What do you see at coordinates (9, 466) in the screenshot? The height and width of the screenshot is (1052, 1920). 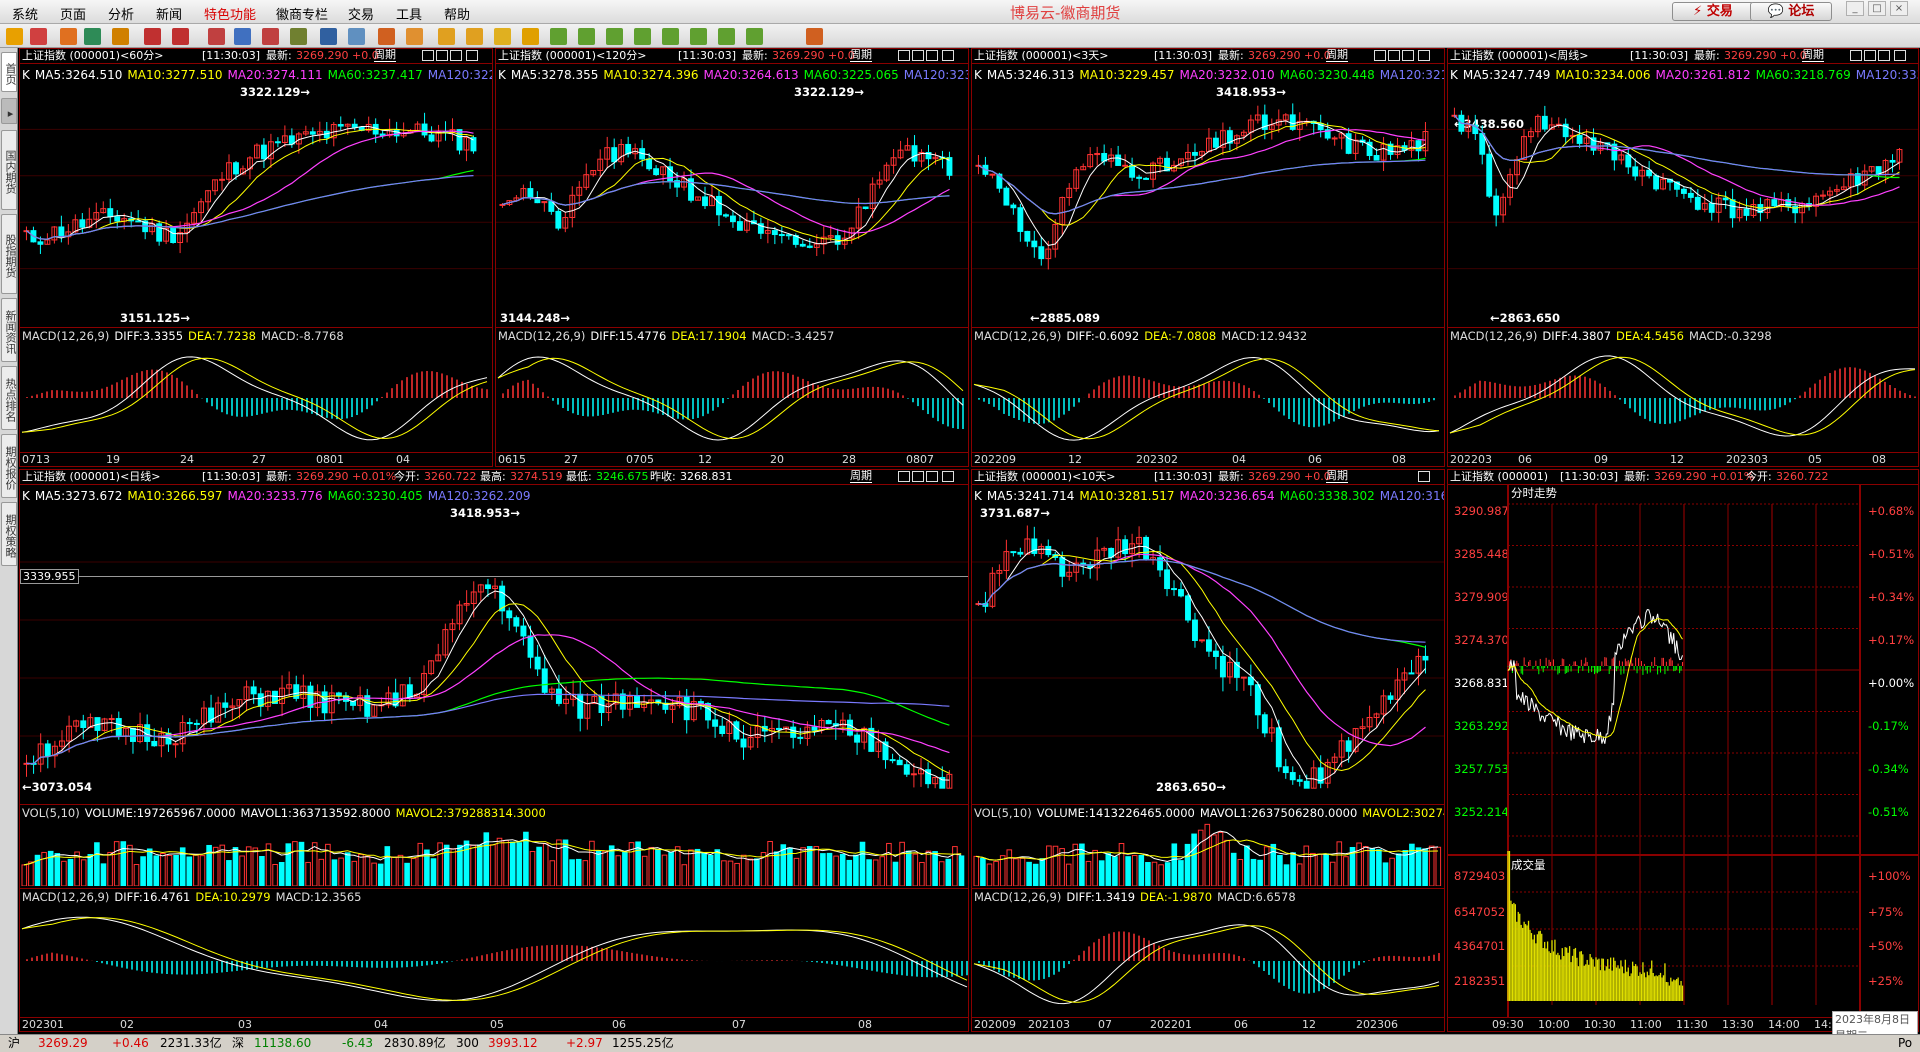 I see `sidetab-option-quote: 期权报价` at bounding box center [9, 466].